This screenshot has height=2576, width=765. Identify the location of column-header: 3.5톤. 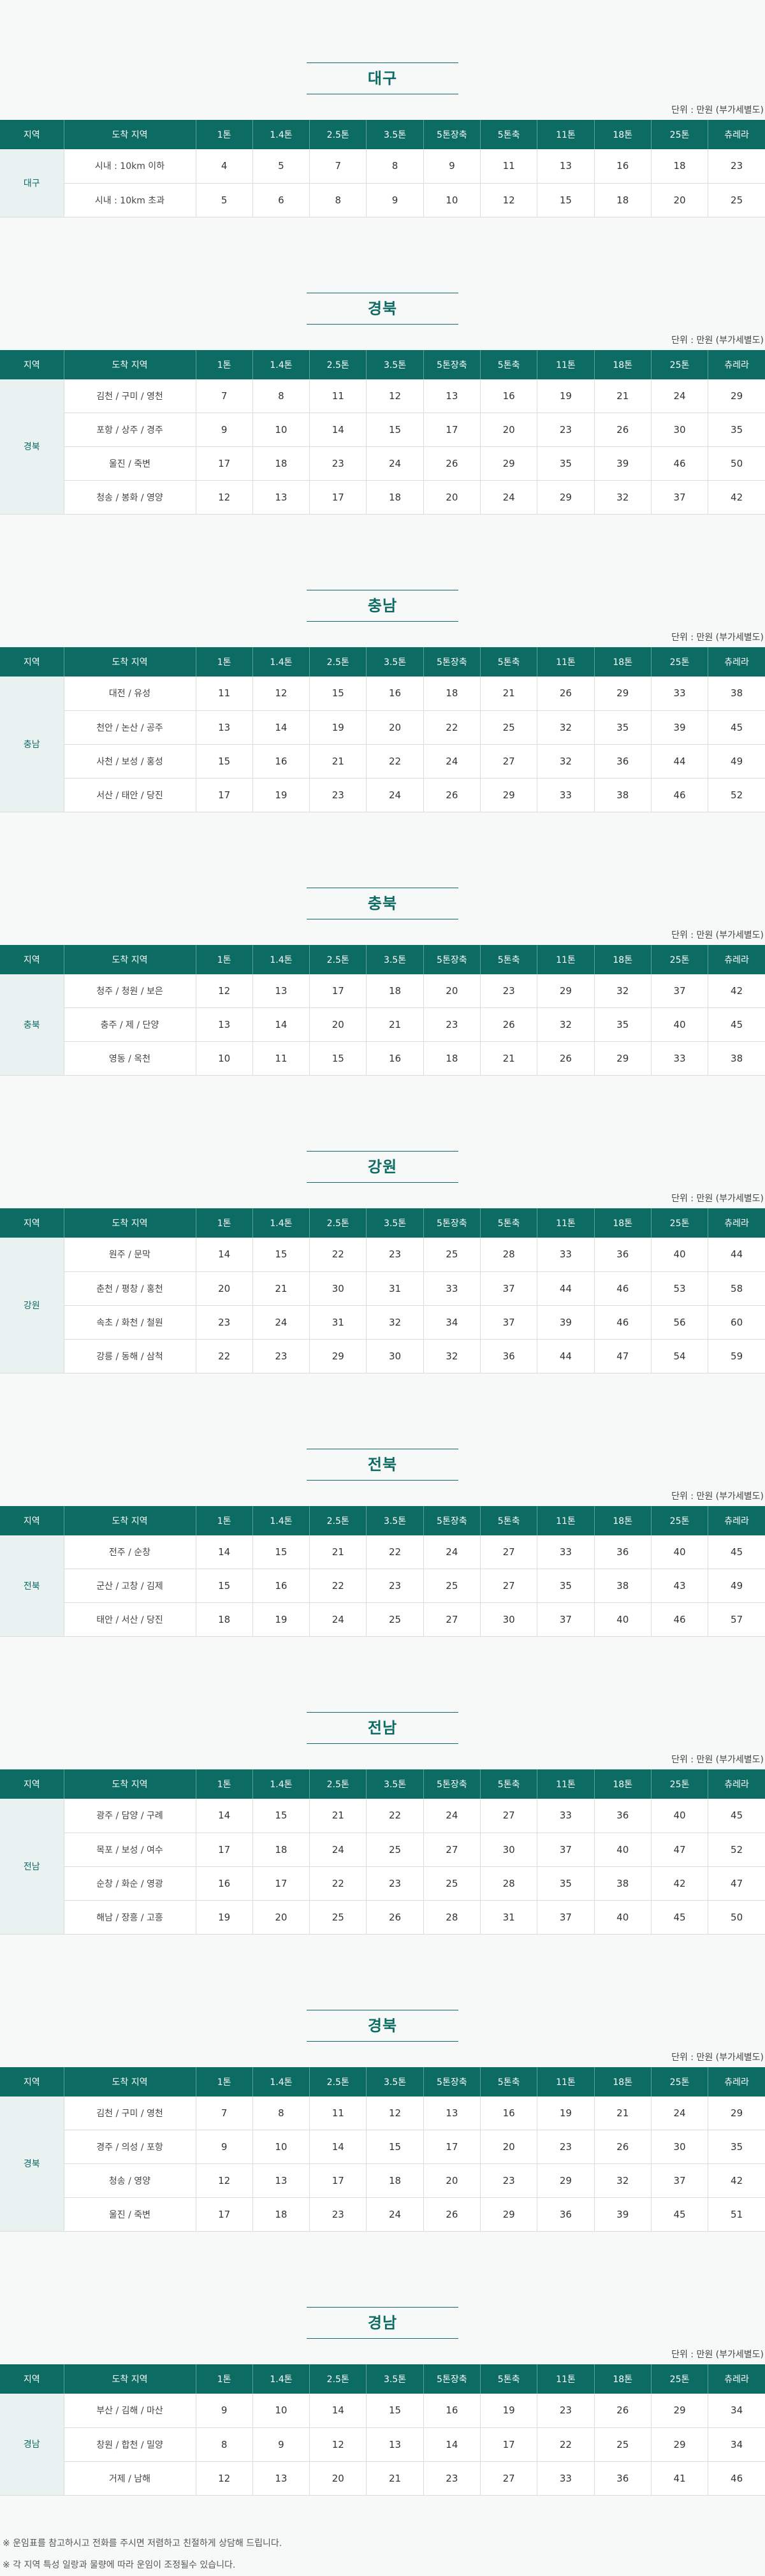
(395, 959).